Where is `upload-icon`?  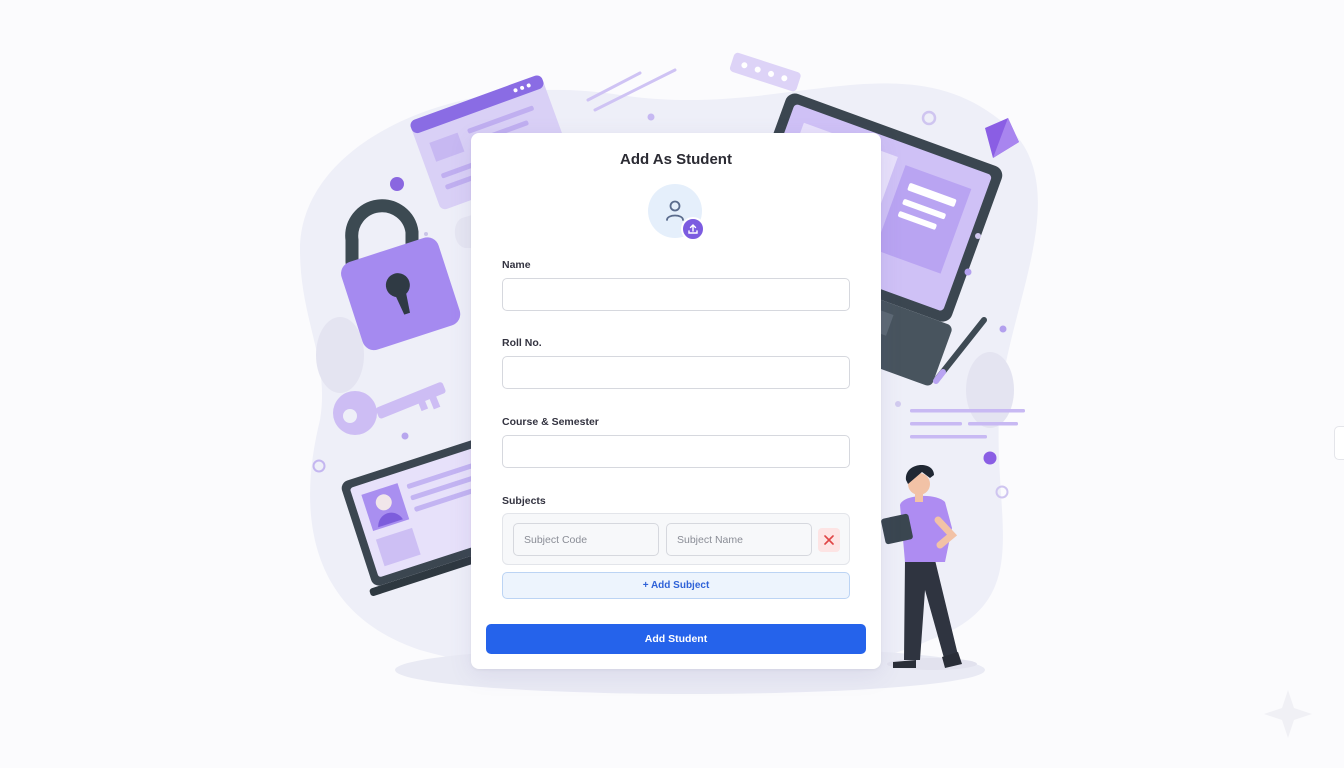 upload-icon is located at coordinates (693, 229).